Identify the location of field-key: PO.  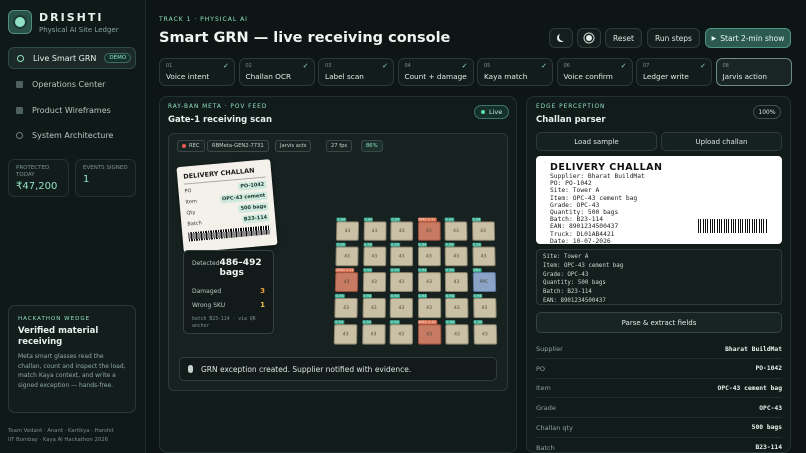
(540, 369).